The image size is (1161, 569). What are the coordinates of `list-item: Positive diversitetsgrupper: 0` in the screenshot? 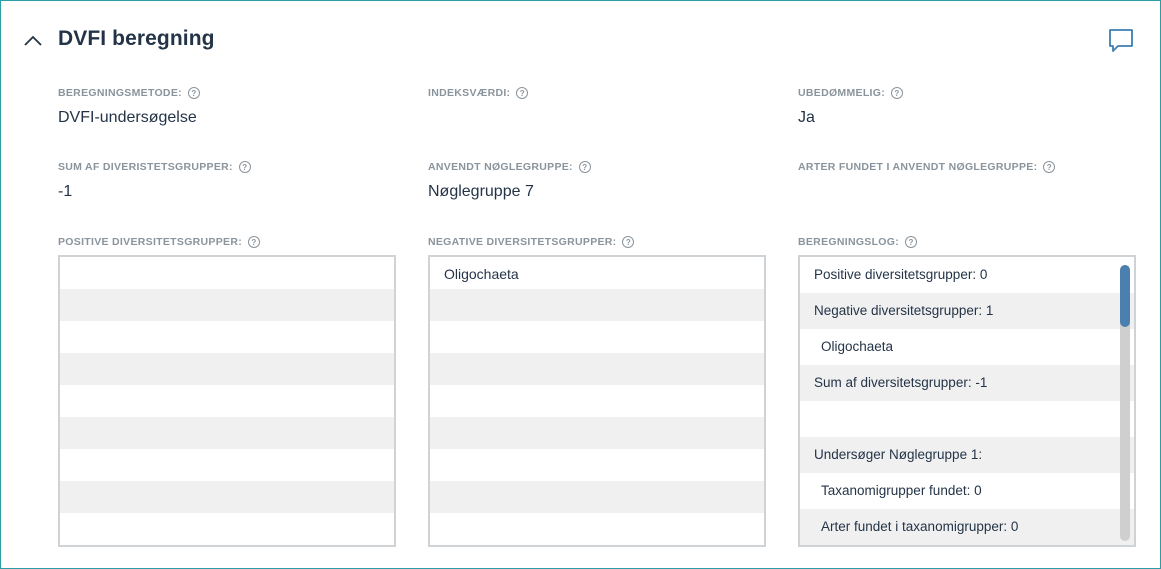 It's located at (901, 274).